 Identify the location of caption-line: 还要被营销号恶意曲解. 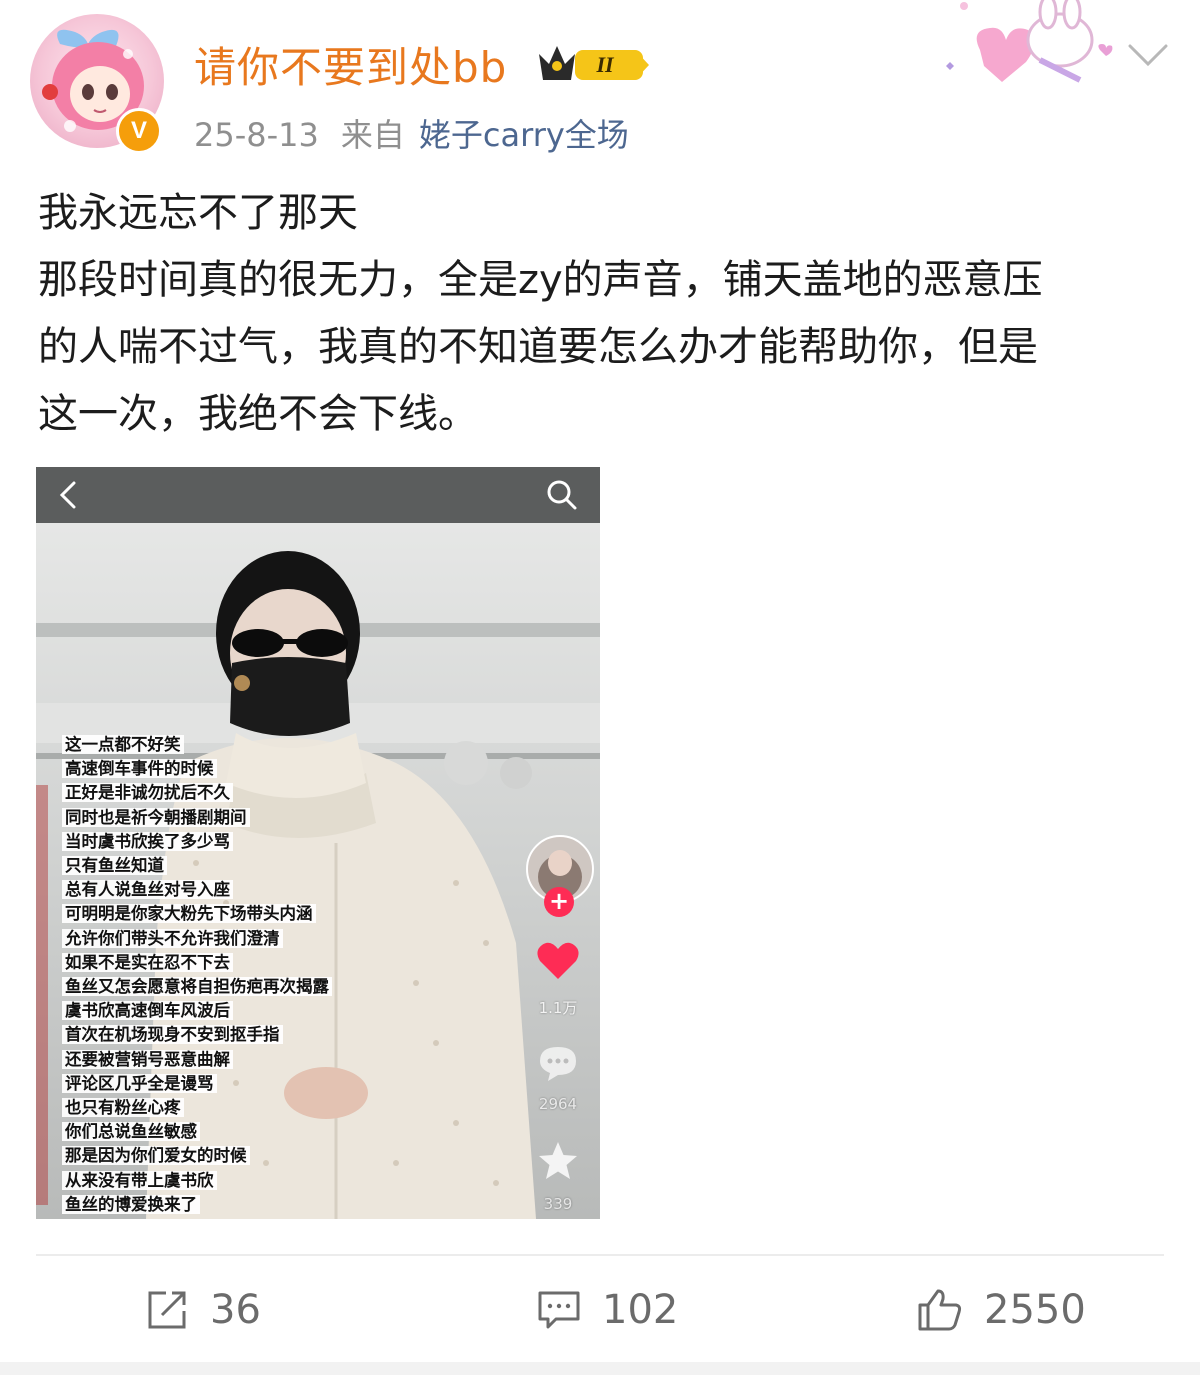
(227, 1060).